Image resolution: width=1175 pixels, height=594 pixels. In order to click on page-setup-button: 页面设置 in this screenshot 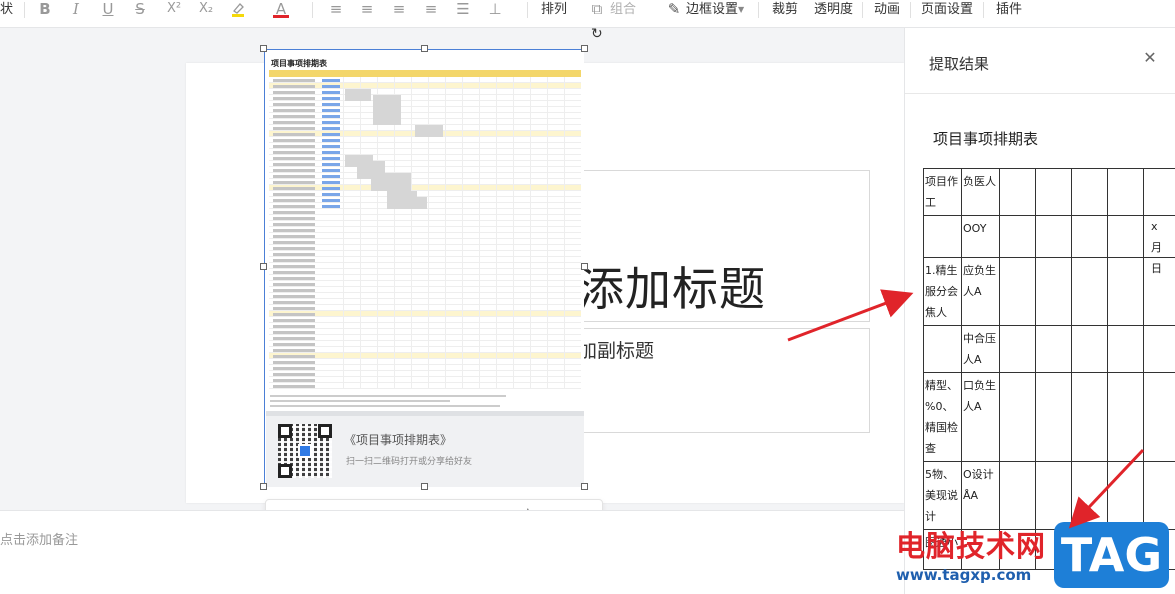, I will do `click(947, 10)`.